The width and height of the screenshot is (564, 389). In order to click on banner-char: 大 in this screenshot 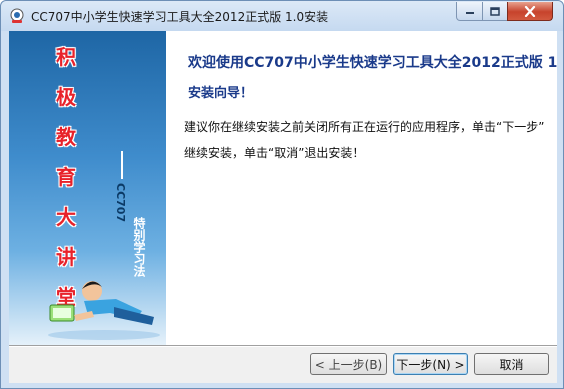, I will do `click(66, 217)`.